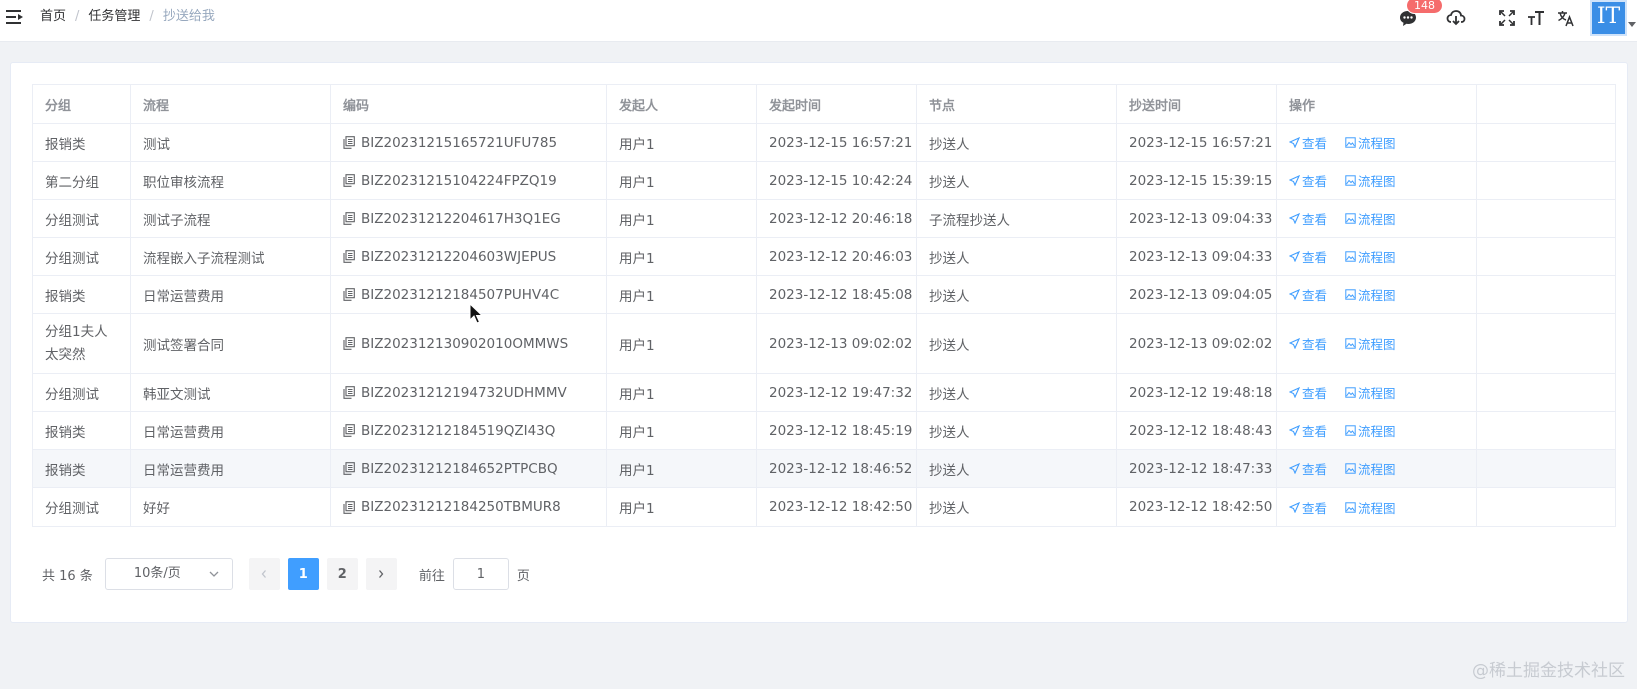  What do you see at coordinates (1197, 104) in the screenshot?
I see `column-header: 抄送时间` at bounding box center [1197, 104].